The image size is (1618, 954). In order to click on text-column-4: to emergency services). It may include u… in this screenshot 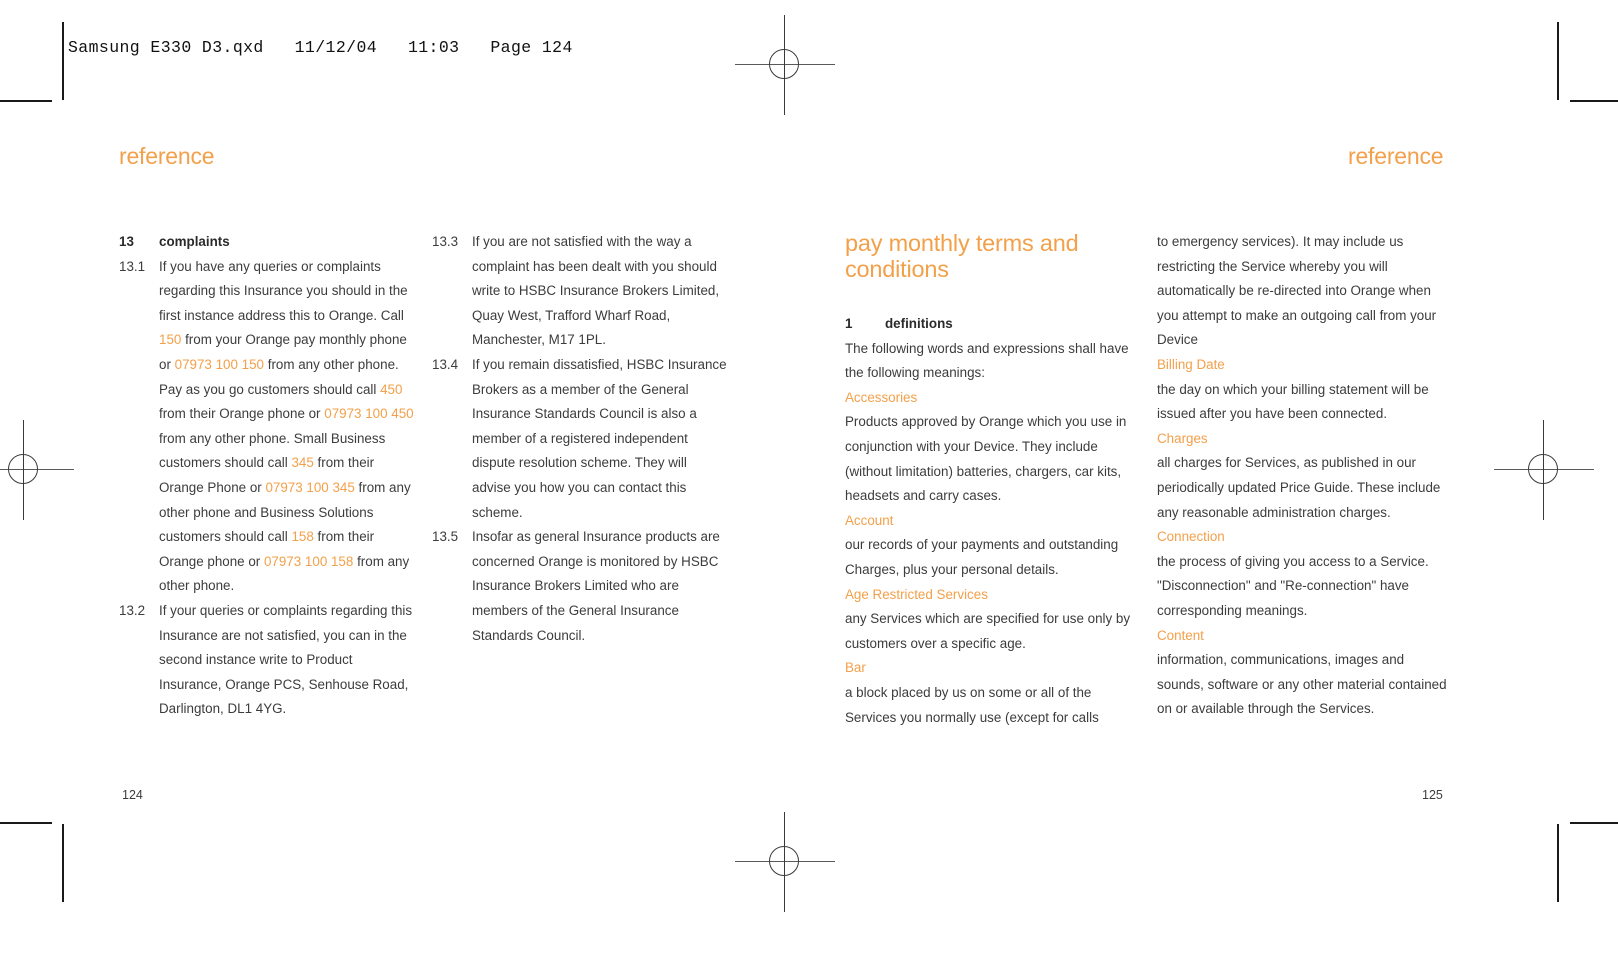, I will do `click(1305, 476)`.